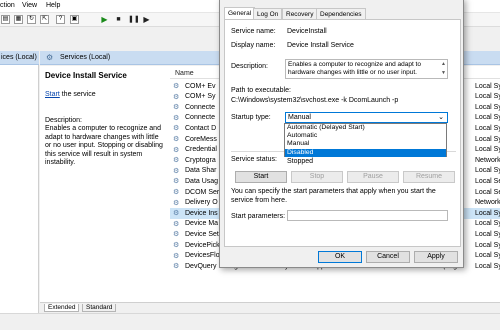 The width and height of the screenshot is (500, 330). Describe the element at coordinates (240, 13) in the screenshot. I see `tab-general: General` at that location.